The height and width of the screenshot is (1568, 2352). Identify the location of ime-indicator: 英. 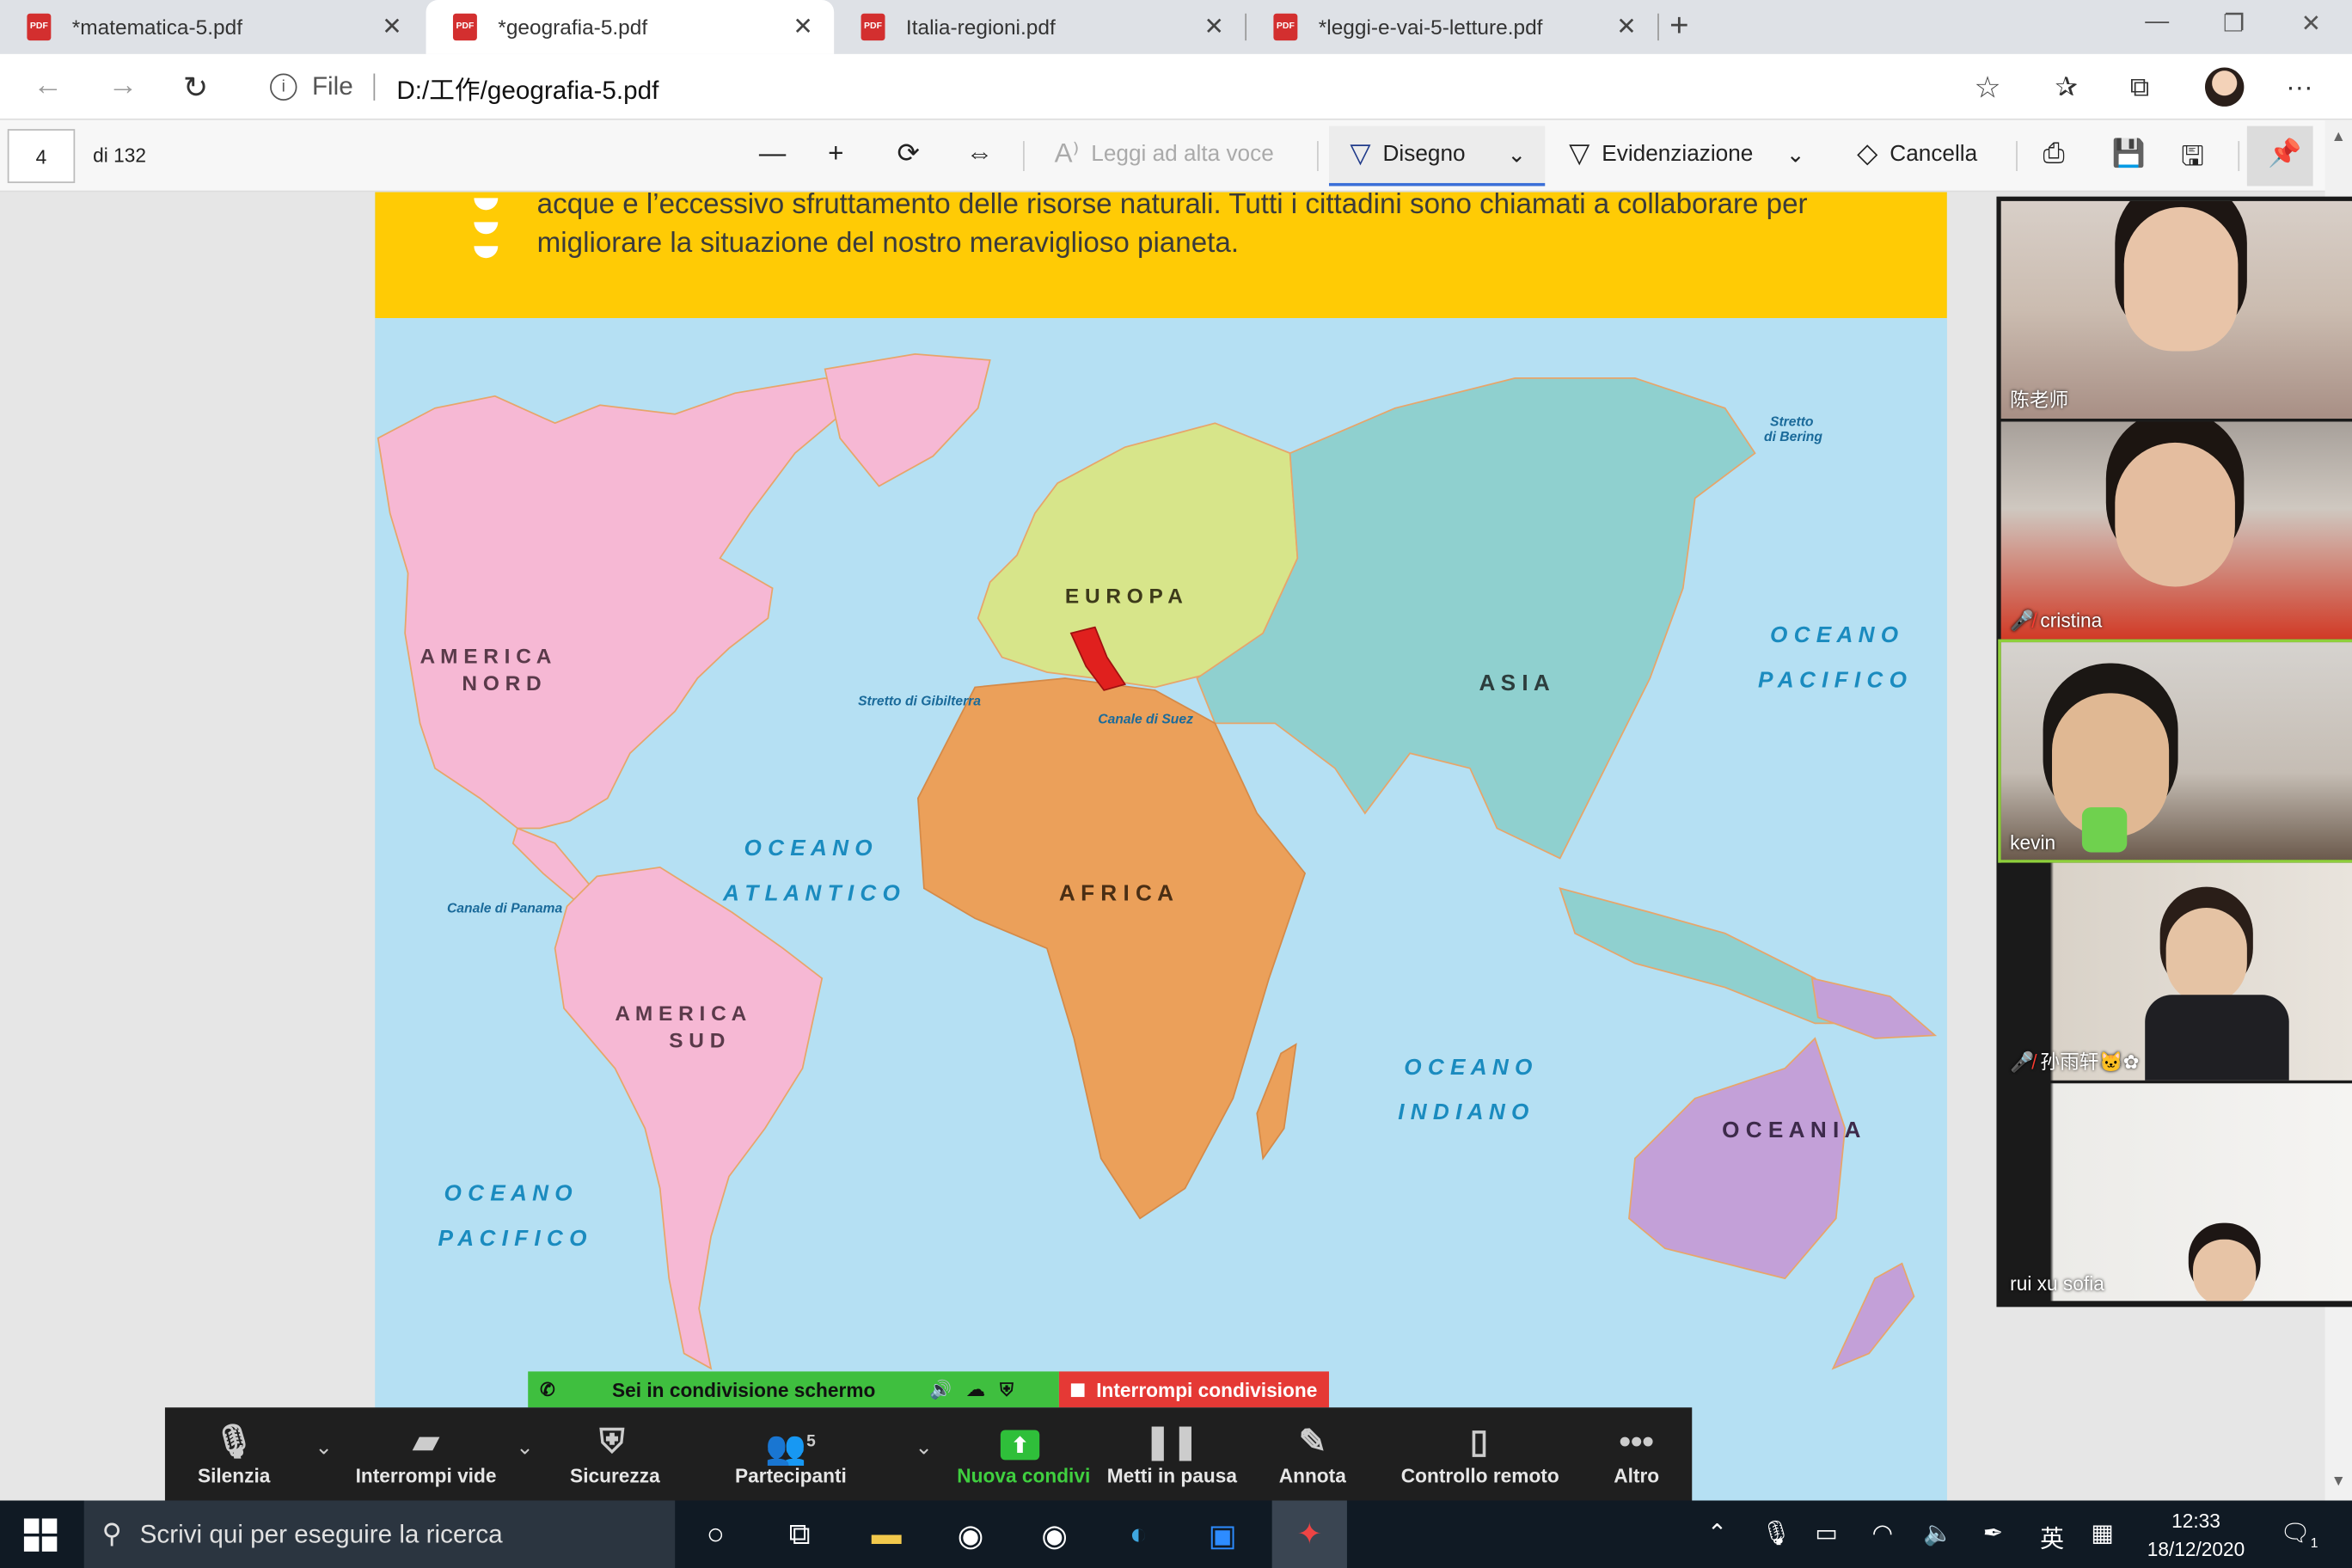
(2052, 1536).